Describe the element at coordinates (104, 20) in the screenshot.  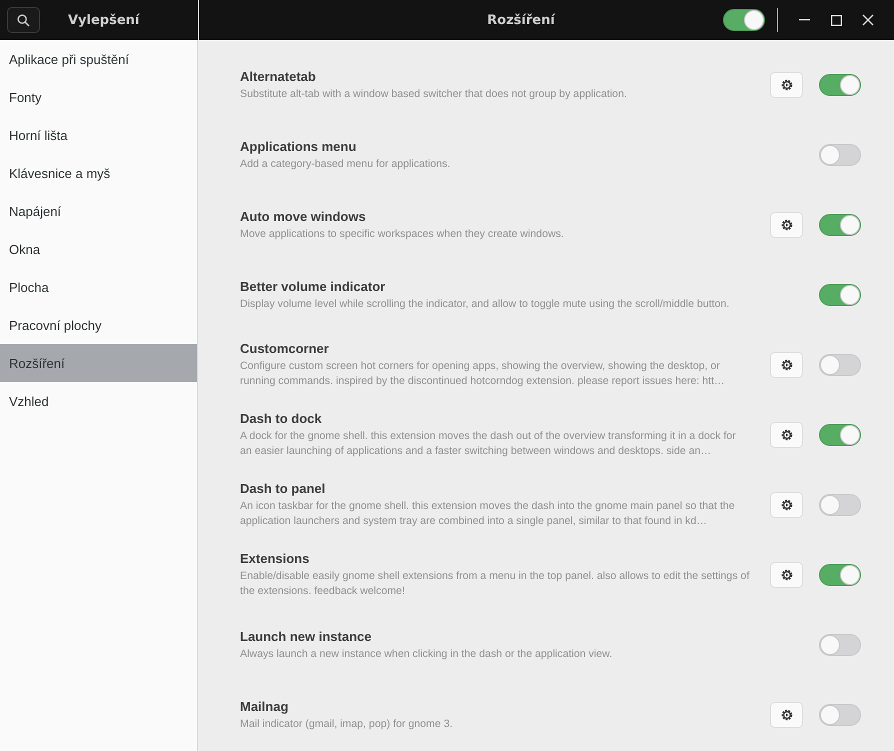
I see `app-title: Vylepšení` at that location.